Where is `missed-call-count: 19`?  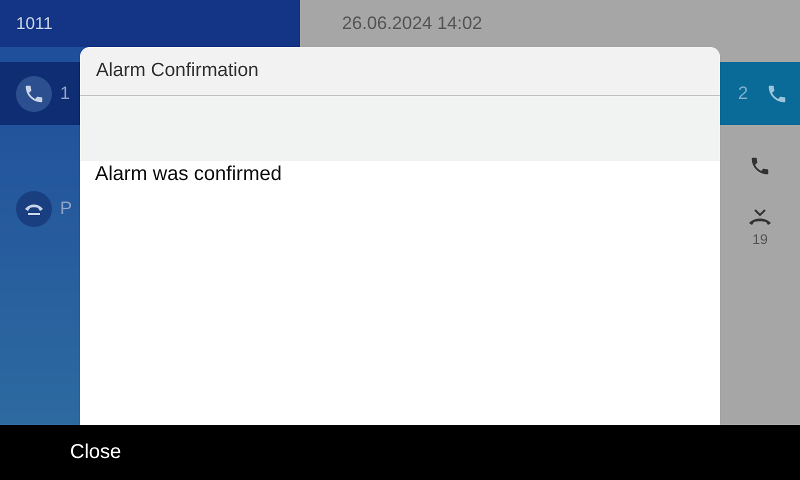 missed-call-count: 19 is located at coordinates (760, 239).